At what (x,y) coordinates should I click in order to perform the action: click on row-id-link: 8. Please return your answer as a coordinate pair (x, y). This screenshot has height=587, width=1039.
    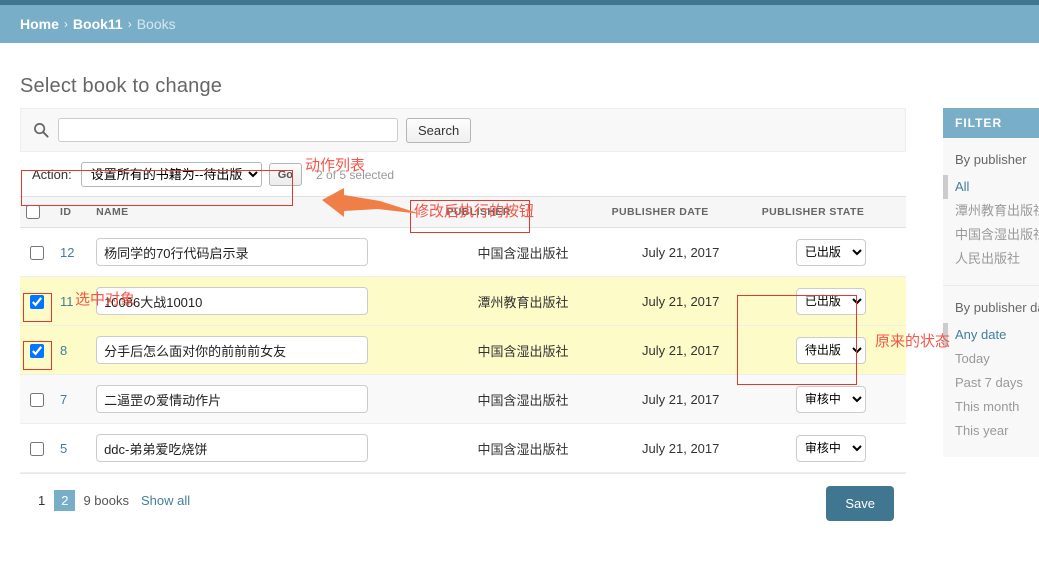
    Looking at the image, I should click on (63, 350).